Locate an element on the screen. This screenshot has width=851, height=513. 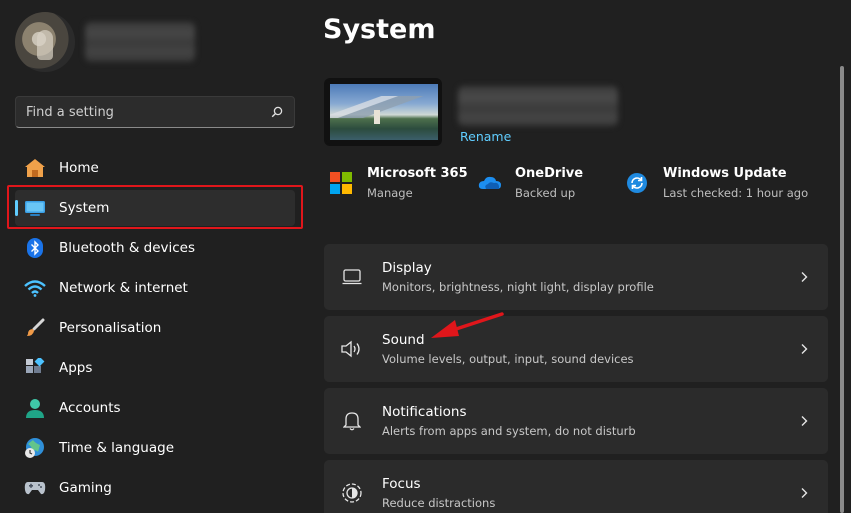
sidebar-item-apps: Apps is located at coordinates (155, 368).